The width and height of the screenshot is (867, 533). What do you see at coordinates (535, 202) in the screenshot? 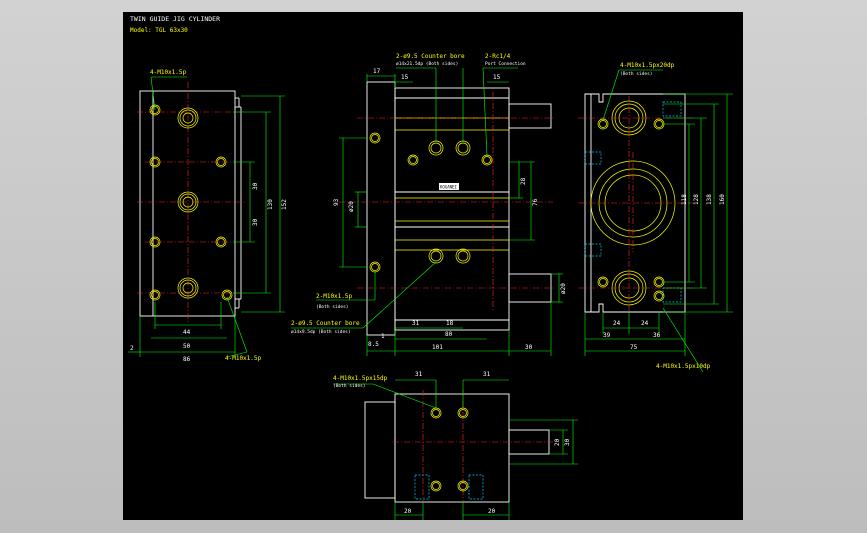
I see `dim-76: 76` at bounding box center [535, 202].